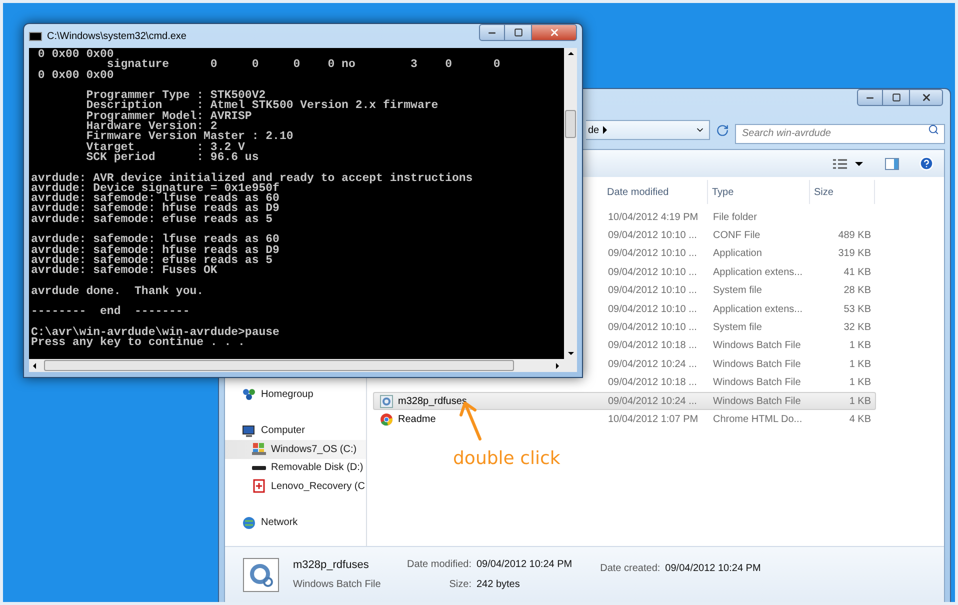 This screenshot has height=605, width=958. I want to click on nav-item: Computer, so click(295, 431).